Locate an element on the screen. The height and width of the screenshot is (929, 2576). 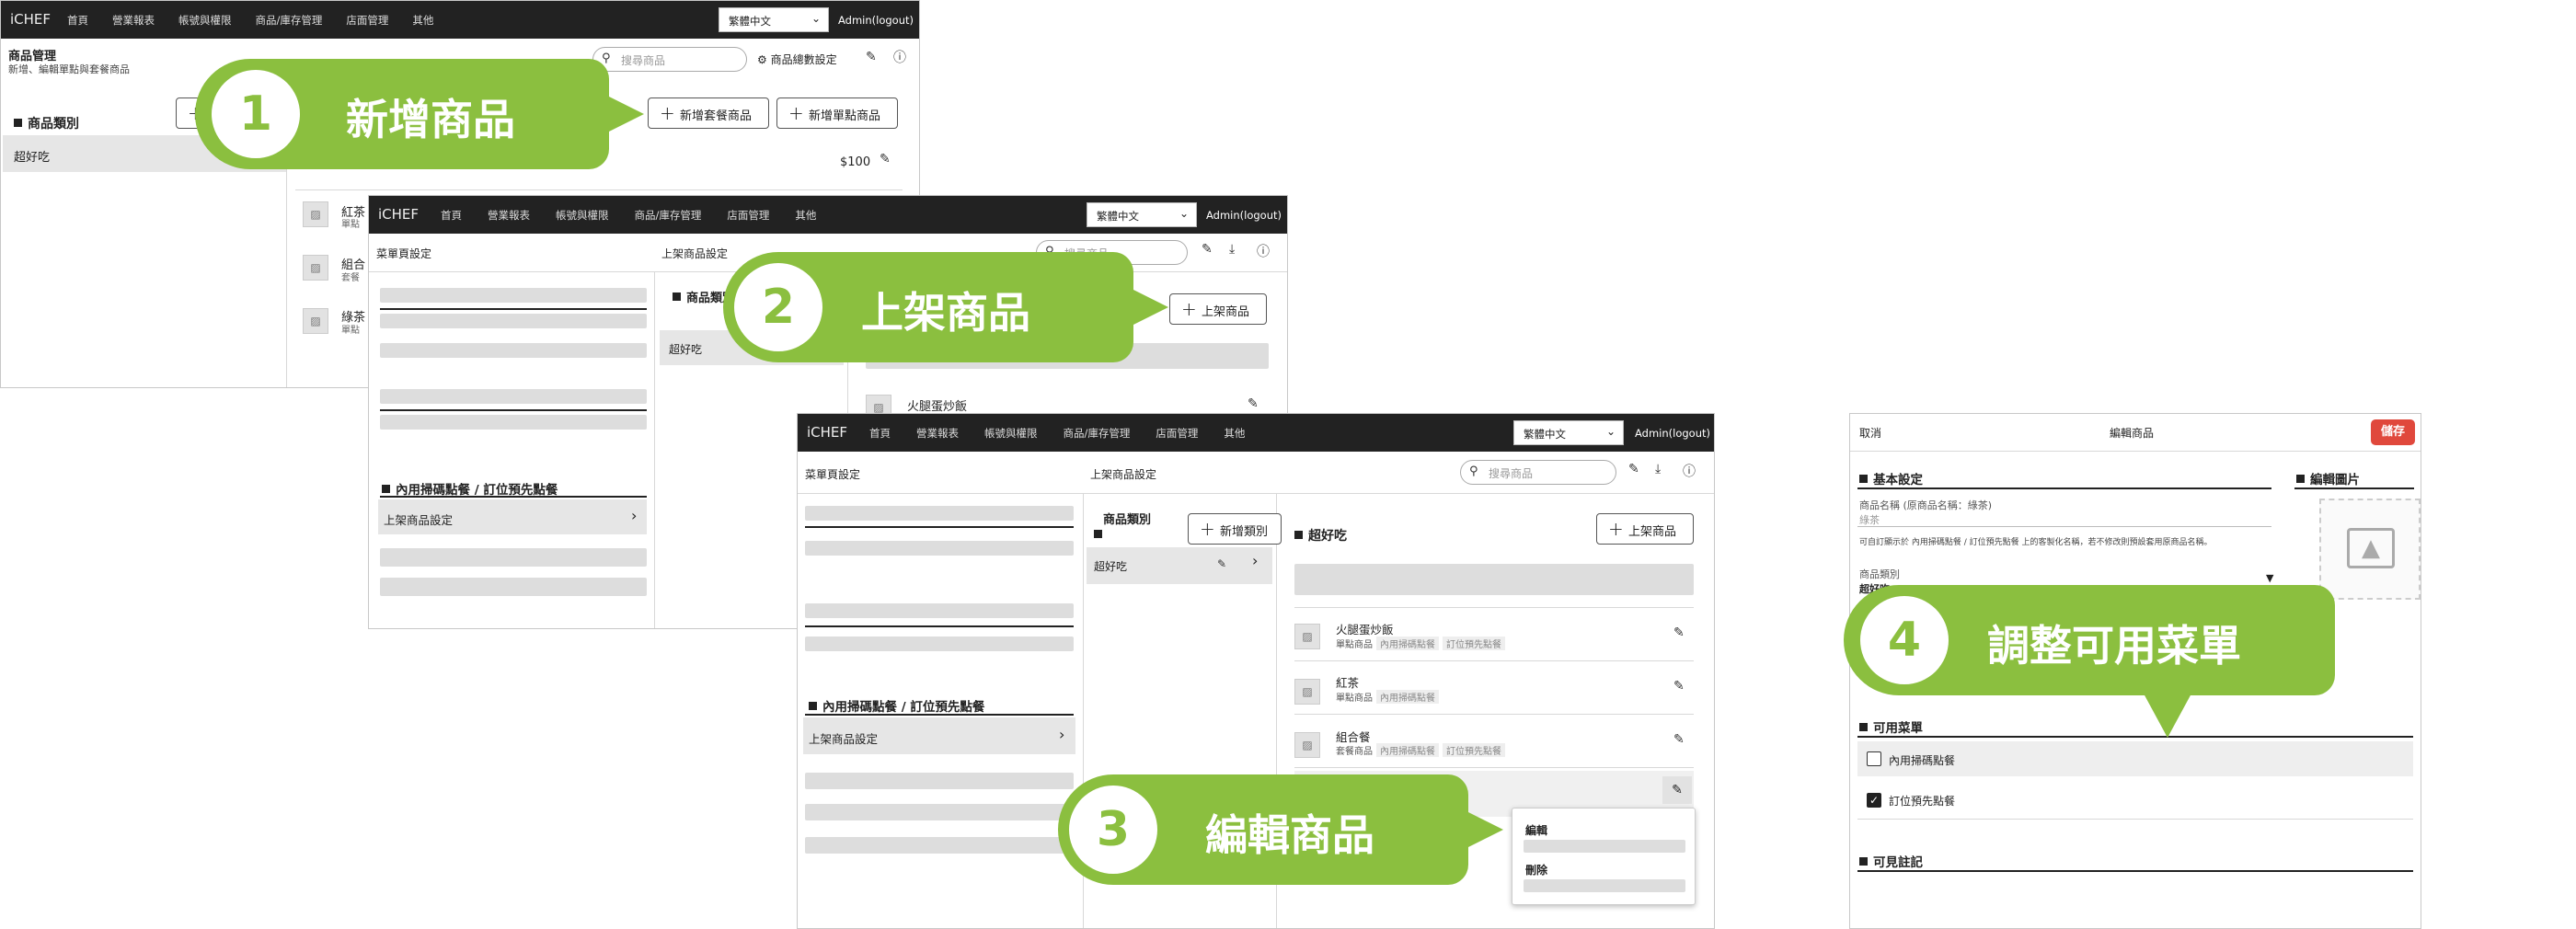
available-menus-heading: 可用菜單 is located at coordinates (1891, 726).